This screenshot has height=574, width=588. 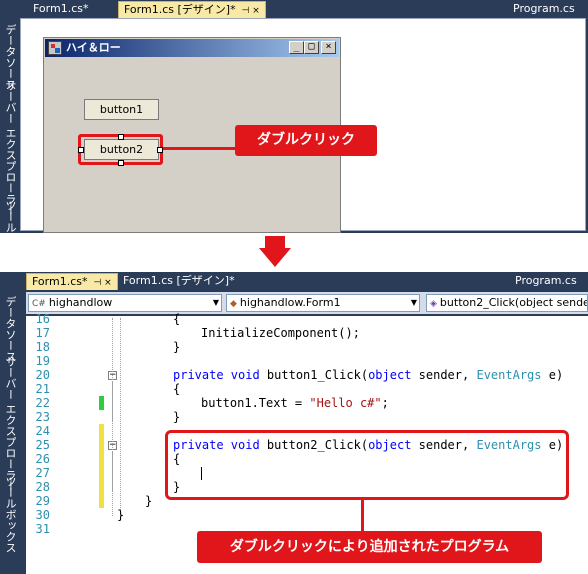 I want to click on code-line-23: }, so click(x=177, y=417).